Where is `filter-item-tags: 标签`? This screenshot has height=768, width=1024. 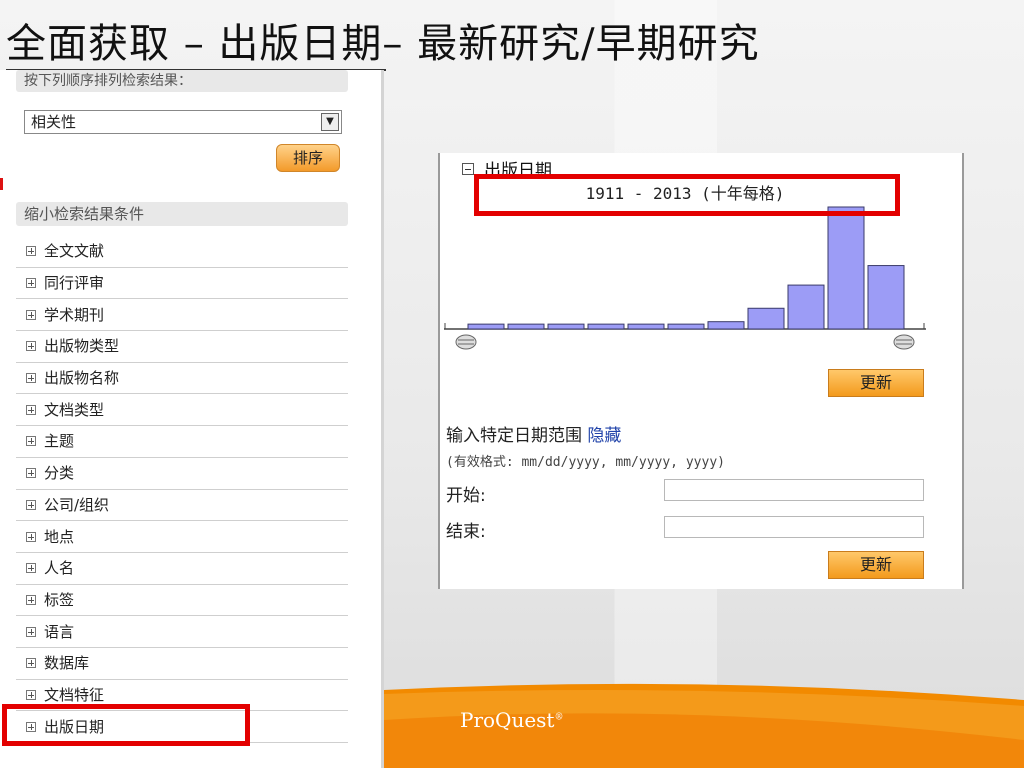 filter-item-tags: 标签 is located at coordinates (182, 601).